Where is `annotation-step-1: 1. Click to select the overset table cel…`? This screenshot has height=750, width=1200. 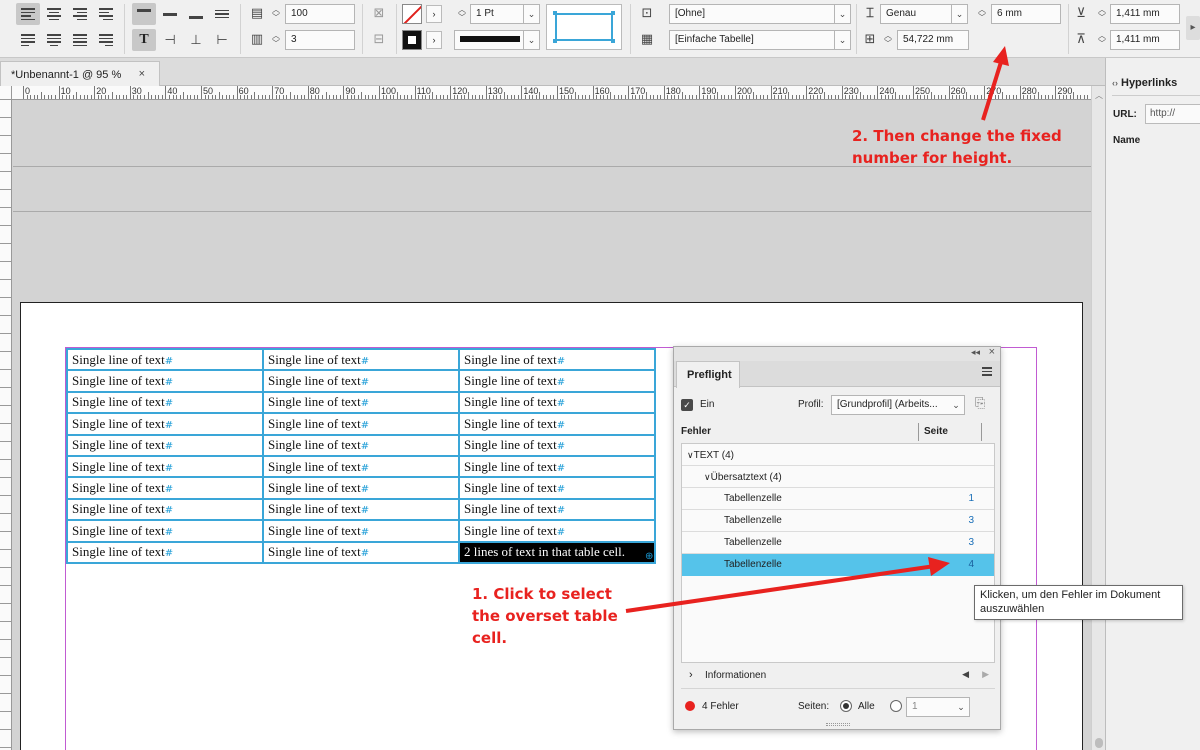 annotation-step-1: 1. Click to select the overset table cel… is located at coordinates (545, 616).